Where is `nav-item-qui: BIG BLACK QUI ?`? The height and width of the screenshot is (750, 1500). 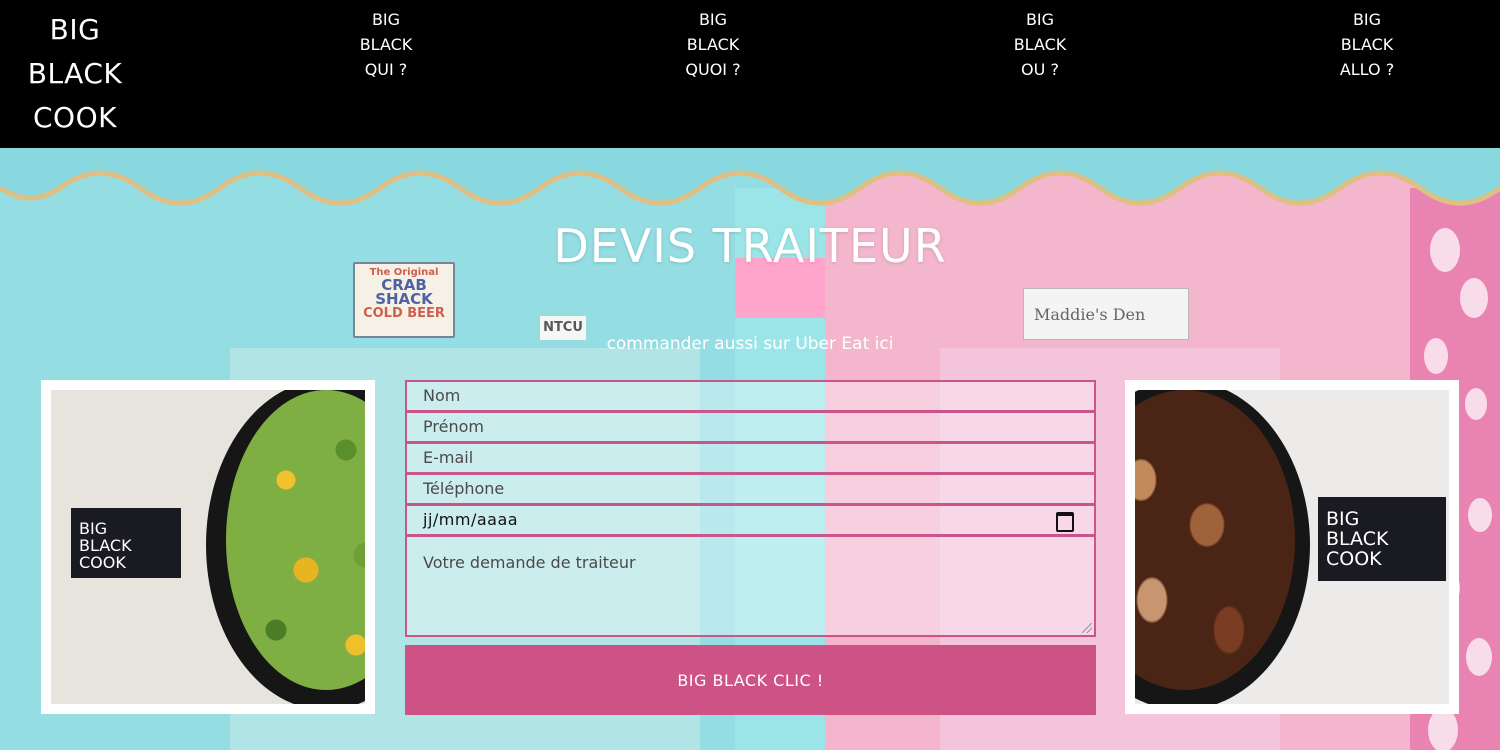 nav-item-qui: BIG BLACK QUI ? is located at coordinates (386, 44).